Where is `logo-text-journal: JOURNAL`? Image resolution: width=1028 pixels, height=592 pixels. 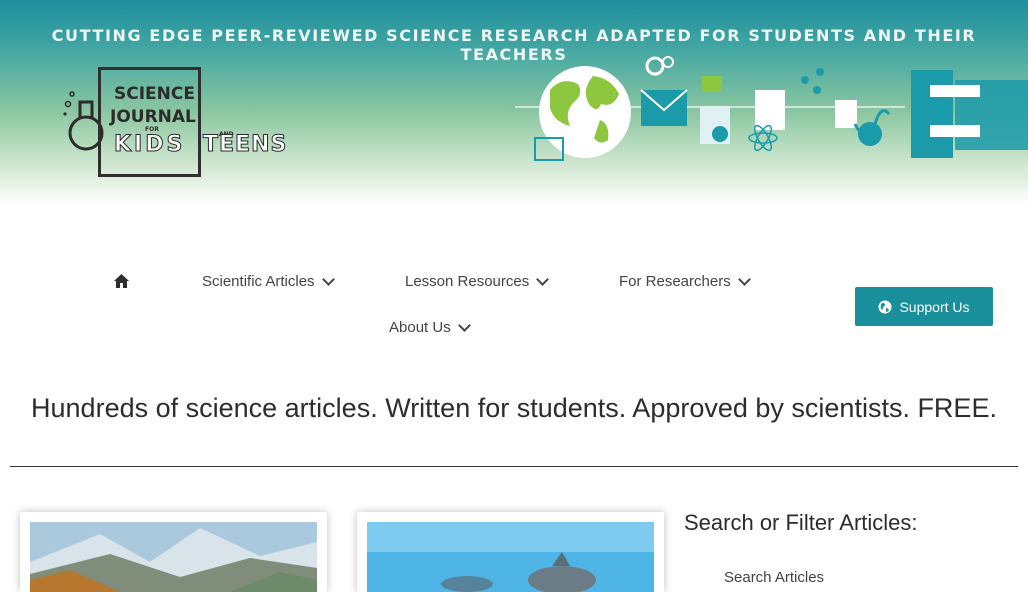
logo-text-journal: JOURNAL is located at coordinates (153, 117).